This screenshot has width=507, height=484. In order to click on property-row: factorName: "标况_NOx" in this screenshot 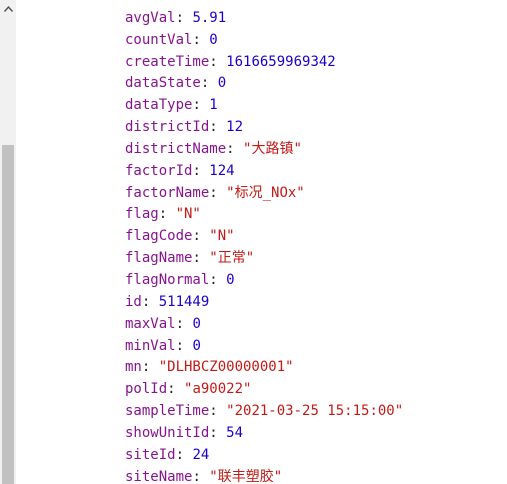, I will do `click(264, 194)`.